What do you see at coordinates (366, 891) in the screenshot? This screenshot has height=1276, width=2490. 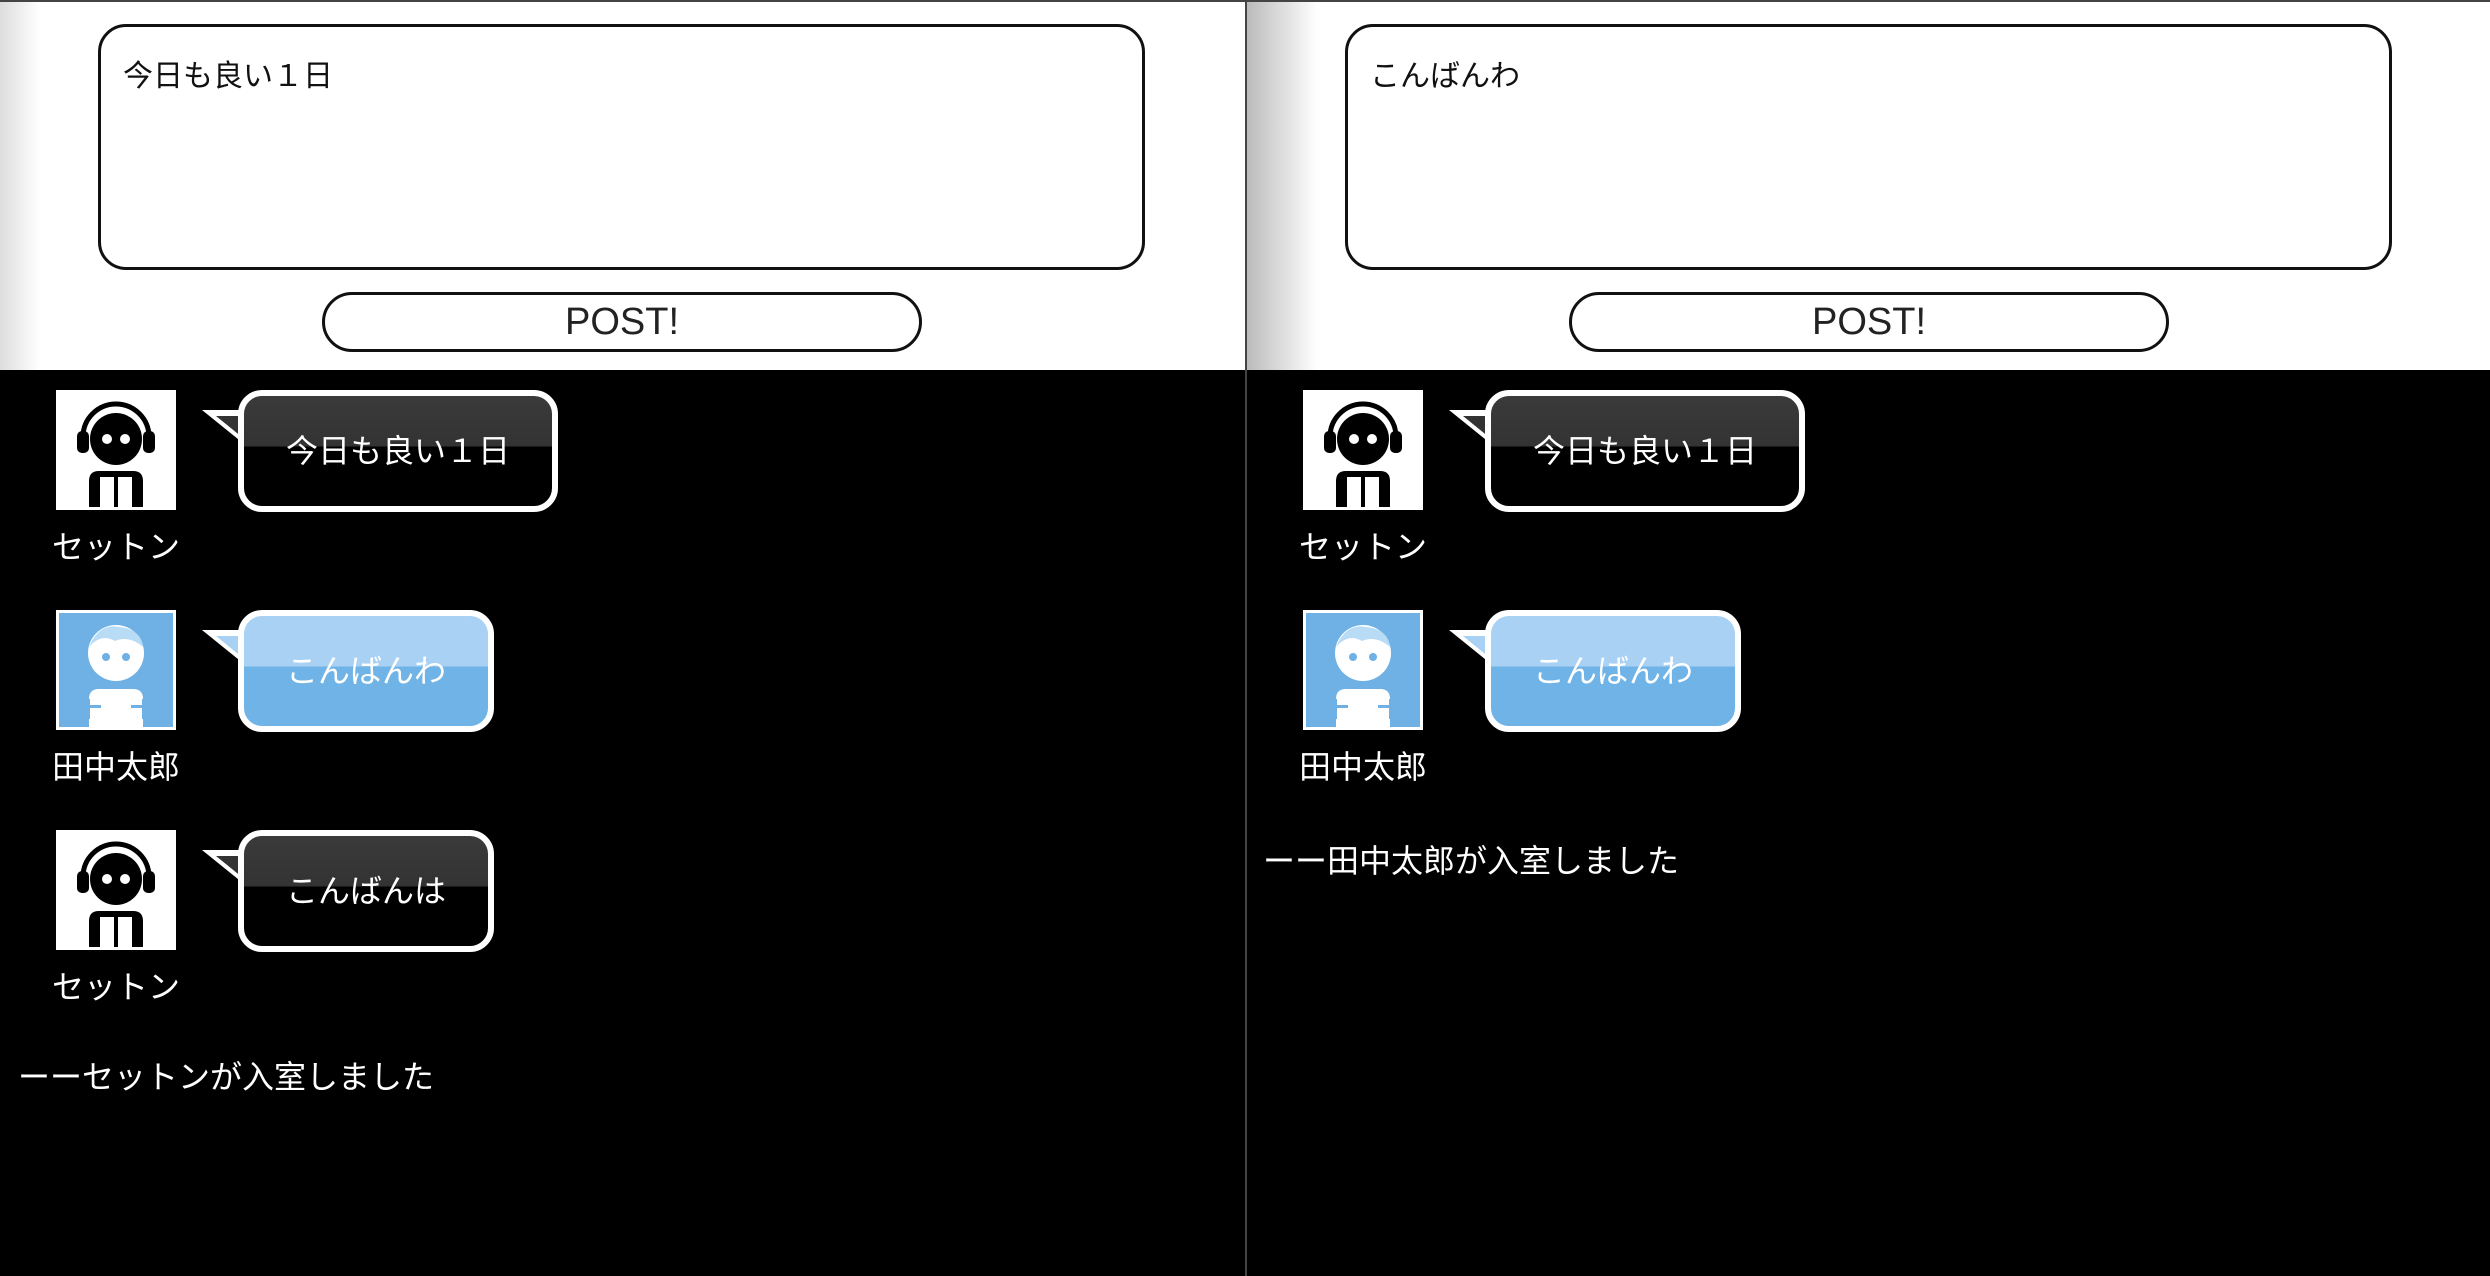 I see `message-bubble: こんばんは` at bounding box center [366, 891].